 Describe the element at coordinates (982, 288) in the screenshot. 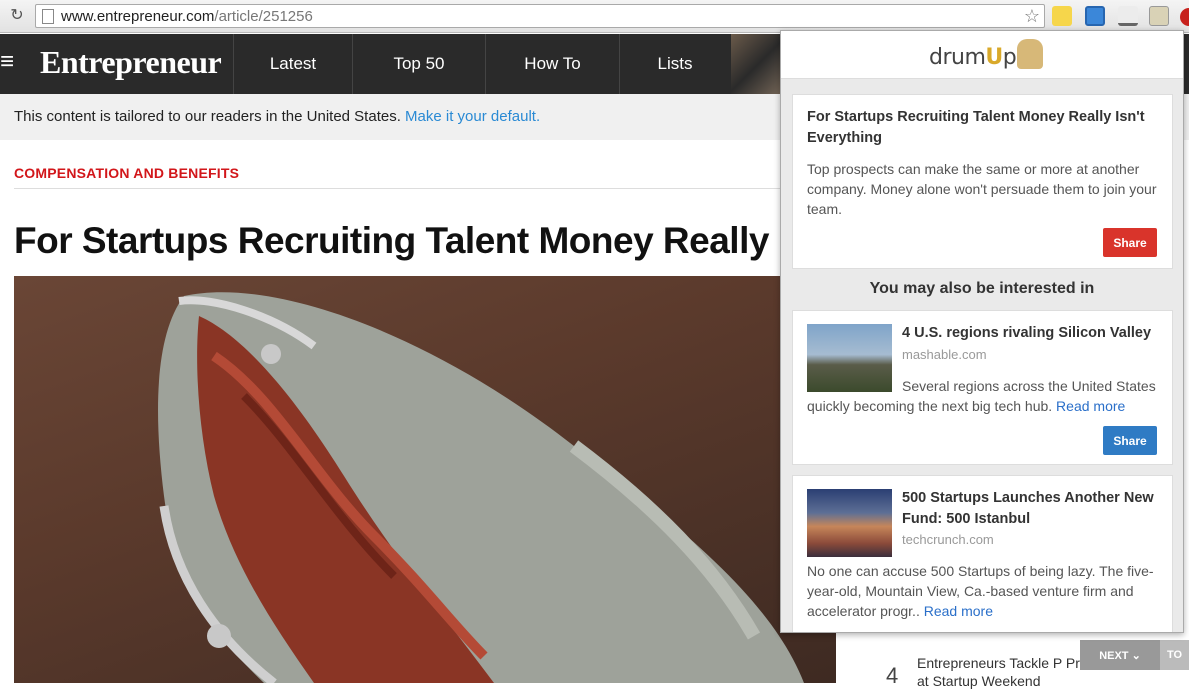

I see `suggestions-heading: You may also be interested in` at that location.